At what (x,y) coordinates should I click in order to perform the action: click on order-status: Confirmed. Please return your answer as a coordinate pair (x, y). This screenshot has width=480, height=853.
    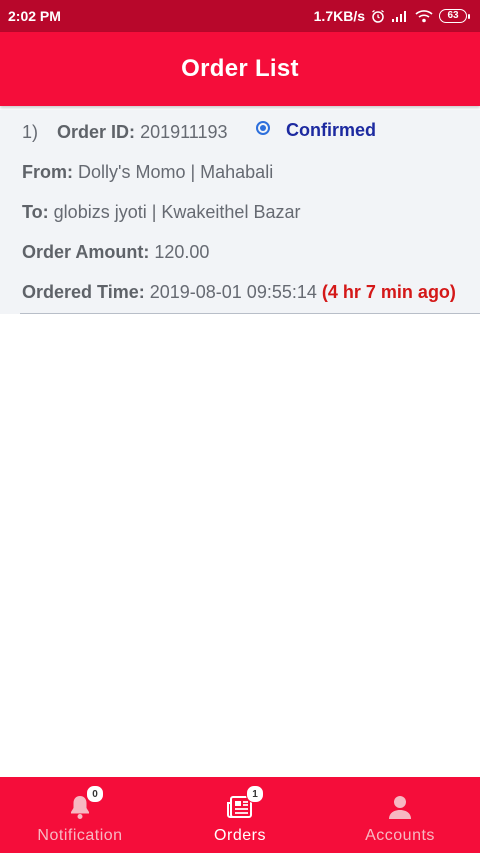
    Looking at the image, I should click on (316, 130).